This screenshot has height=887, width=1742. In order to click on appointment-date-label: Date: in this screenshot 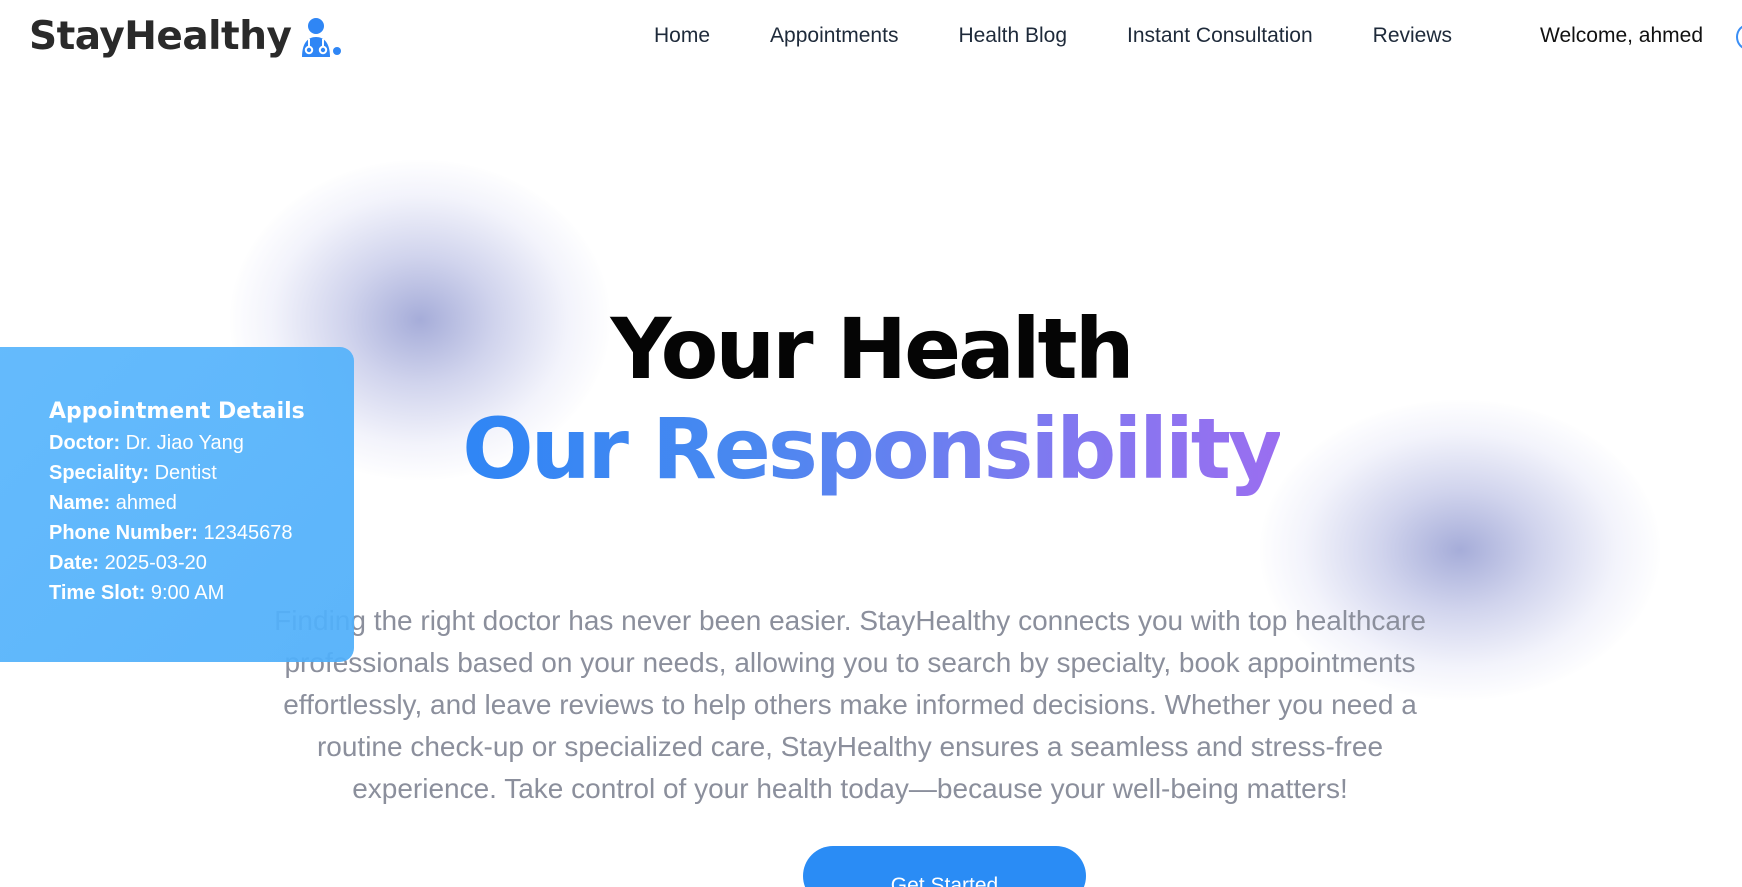, I will do `click(74, 563)`.